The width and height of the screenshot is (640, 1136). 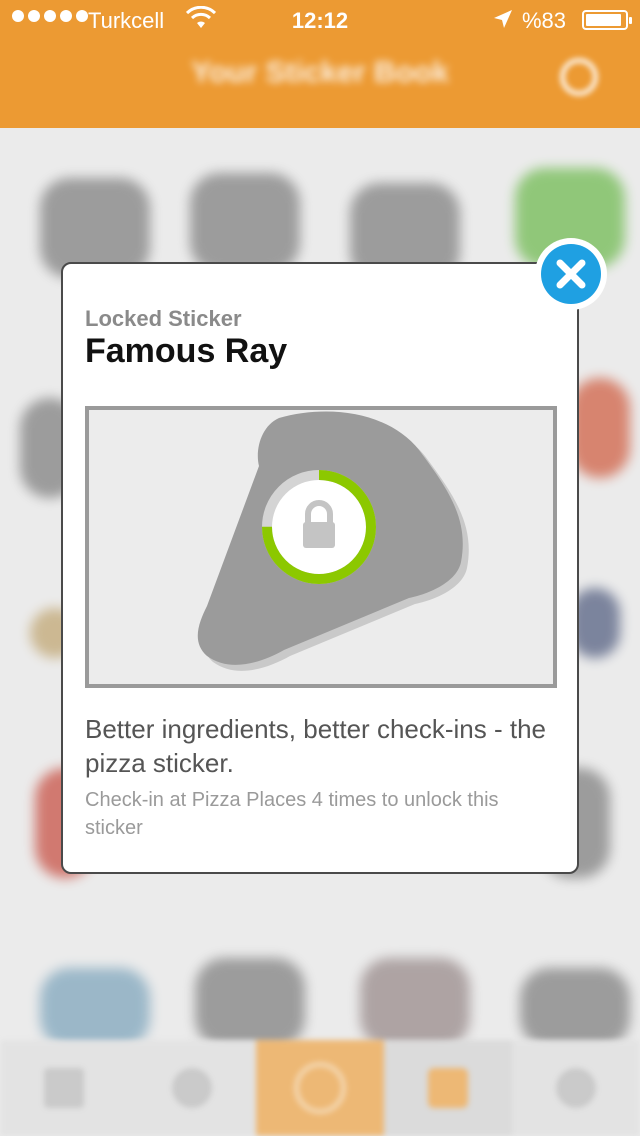 I want to click on close-button, so click(x=571, y=274).